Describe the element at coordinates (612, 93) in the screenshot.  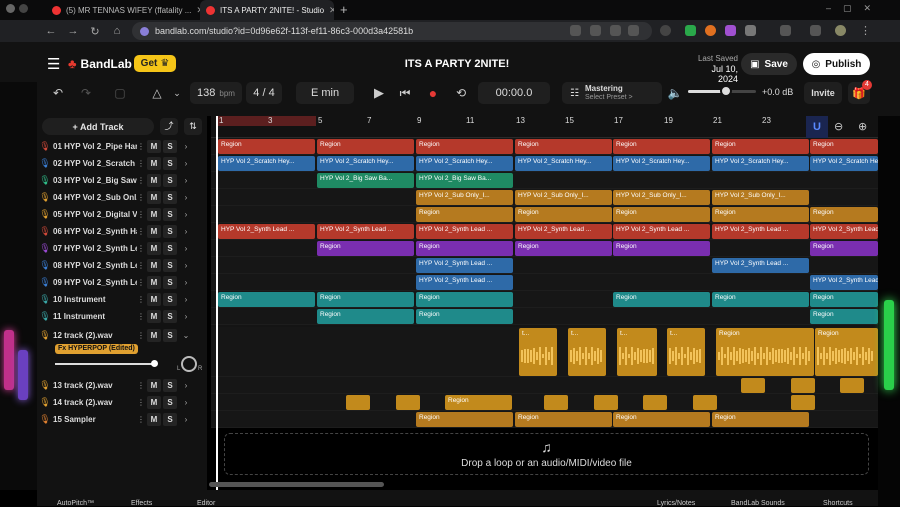
I see `mastering-button: ☷ Mastering Select Preset >` at that location.